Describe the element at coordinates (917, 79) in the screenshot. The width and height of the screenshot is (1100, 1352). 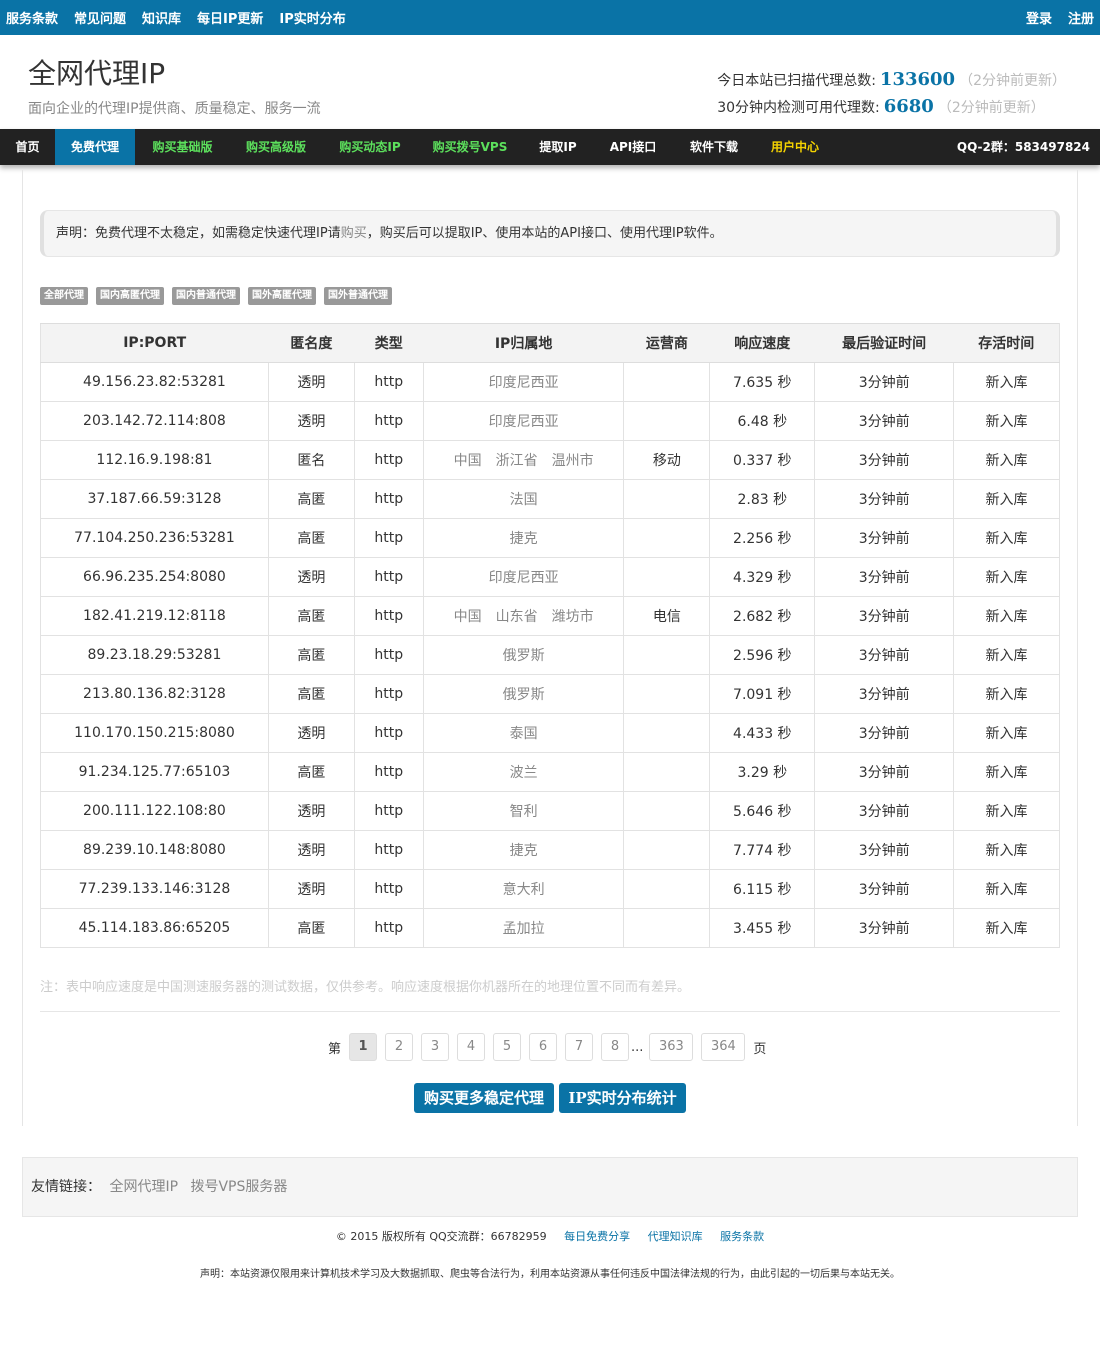
I see `stat-scanned-value: 133600` at that location.